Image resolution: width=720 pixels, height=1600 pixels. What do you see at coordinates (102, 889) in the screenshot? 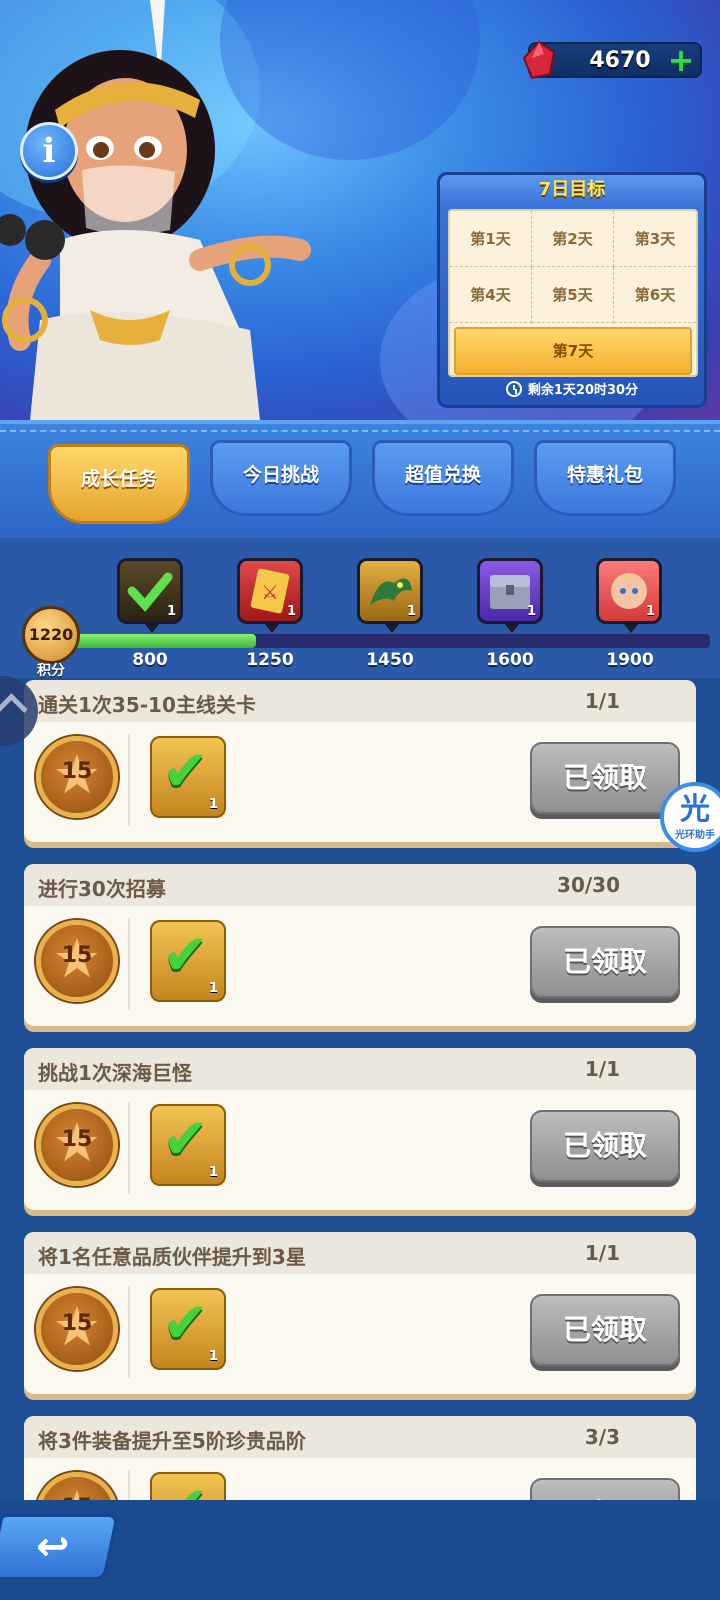
I see `task-title: 进行30次招募` at bounding box center [102, 889].